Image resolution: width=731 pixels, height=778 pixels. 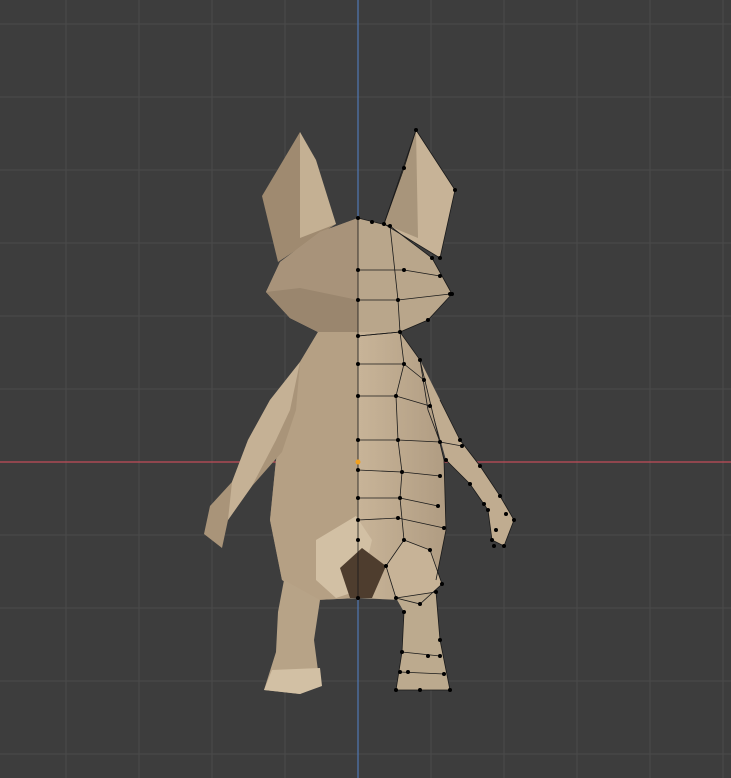 I want to click on right-leg, so click(x=423, y=641).